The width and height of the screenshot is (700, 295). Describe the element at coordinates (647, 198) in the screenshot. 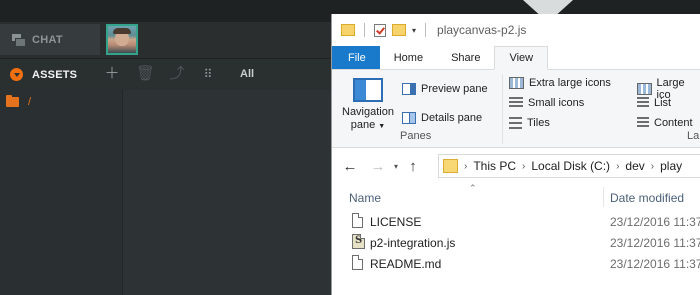

I see `column-header-date-modified: Date modified` at that location.